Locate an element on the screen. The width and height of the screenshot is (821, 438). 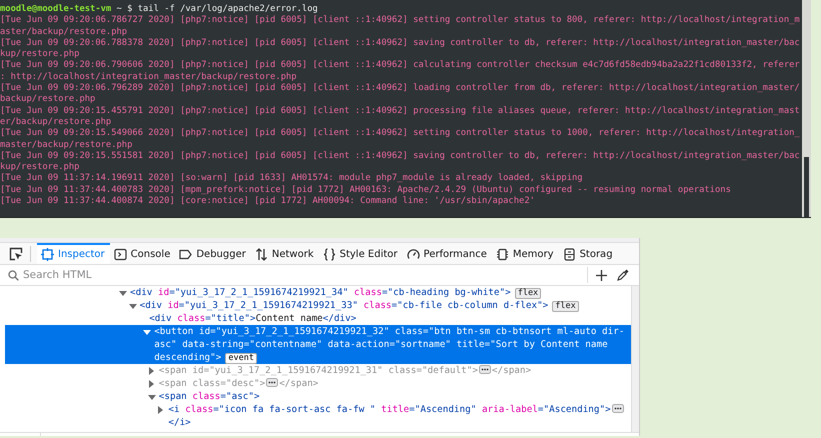
add-icon is located at coordinates (601, 275).